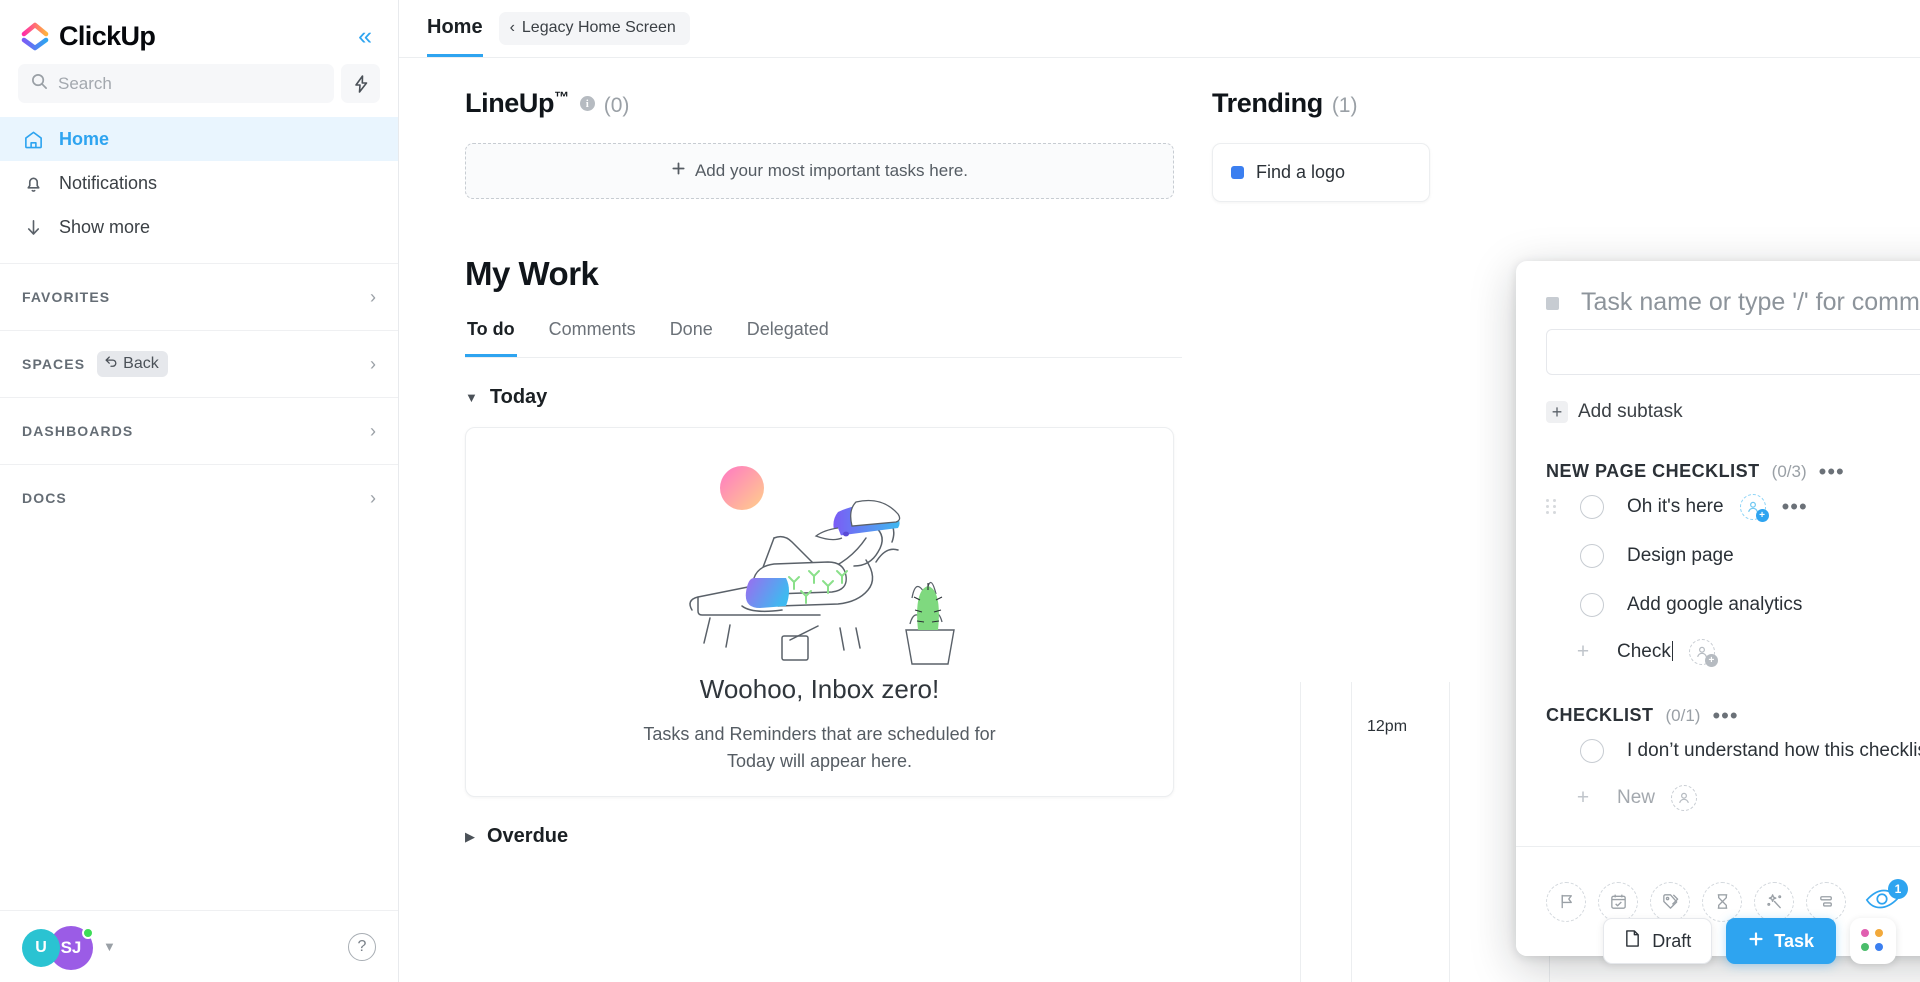 The width and height of the screenshot is (1920, 982). Describe the element at coordinates (592, 335) in the screenshot. I see `tab-comments: Comments` at that location.